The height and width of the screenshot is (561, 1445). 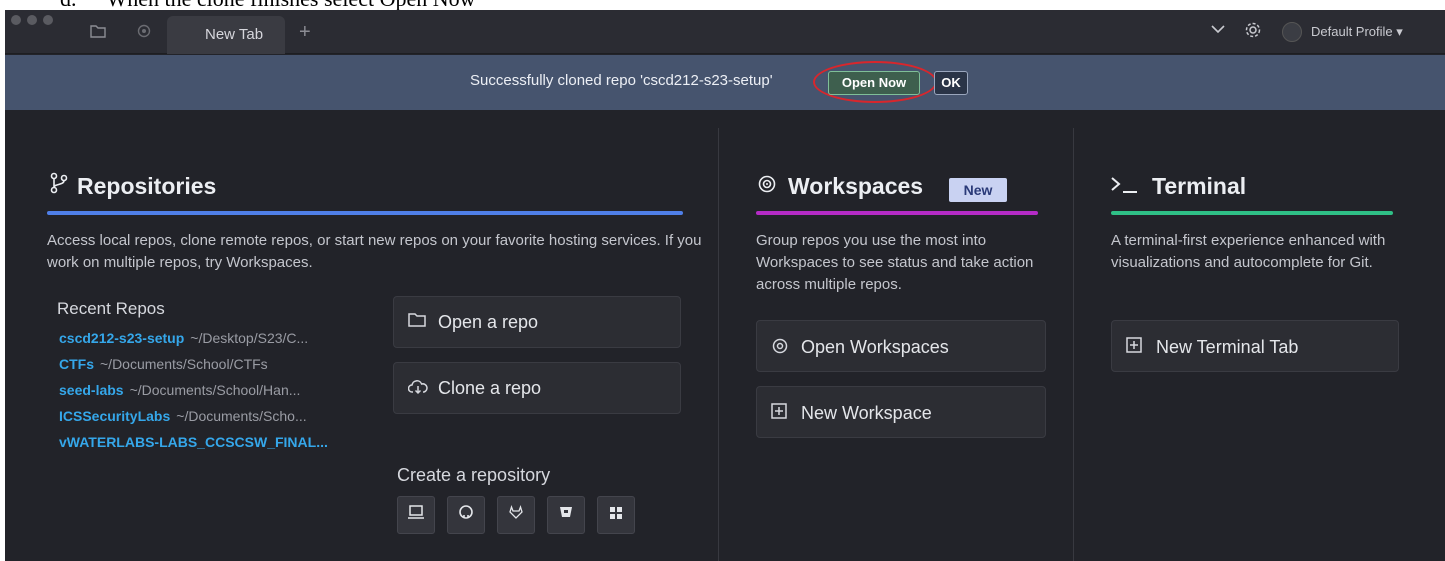 What do you see at coordinates (305, 32) in the screenshot?
I see `add-tab-button: +` at bounding box center [305, 32].